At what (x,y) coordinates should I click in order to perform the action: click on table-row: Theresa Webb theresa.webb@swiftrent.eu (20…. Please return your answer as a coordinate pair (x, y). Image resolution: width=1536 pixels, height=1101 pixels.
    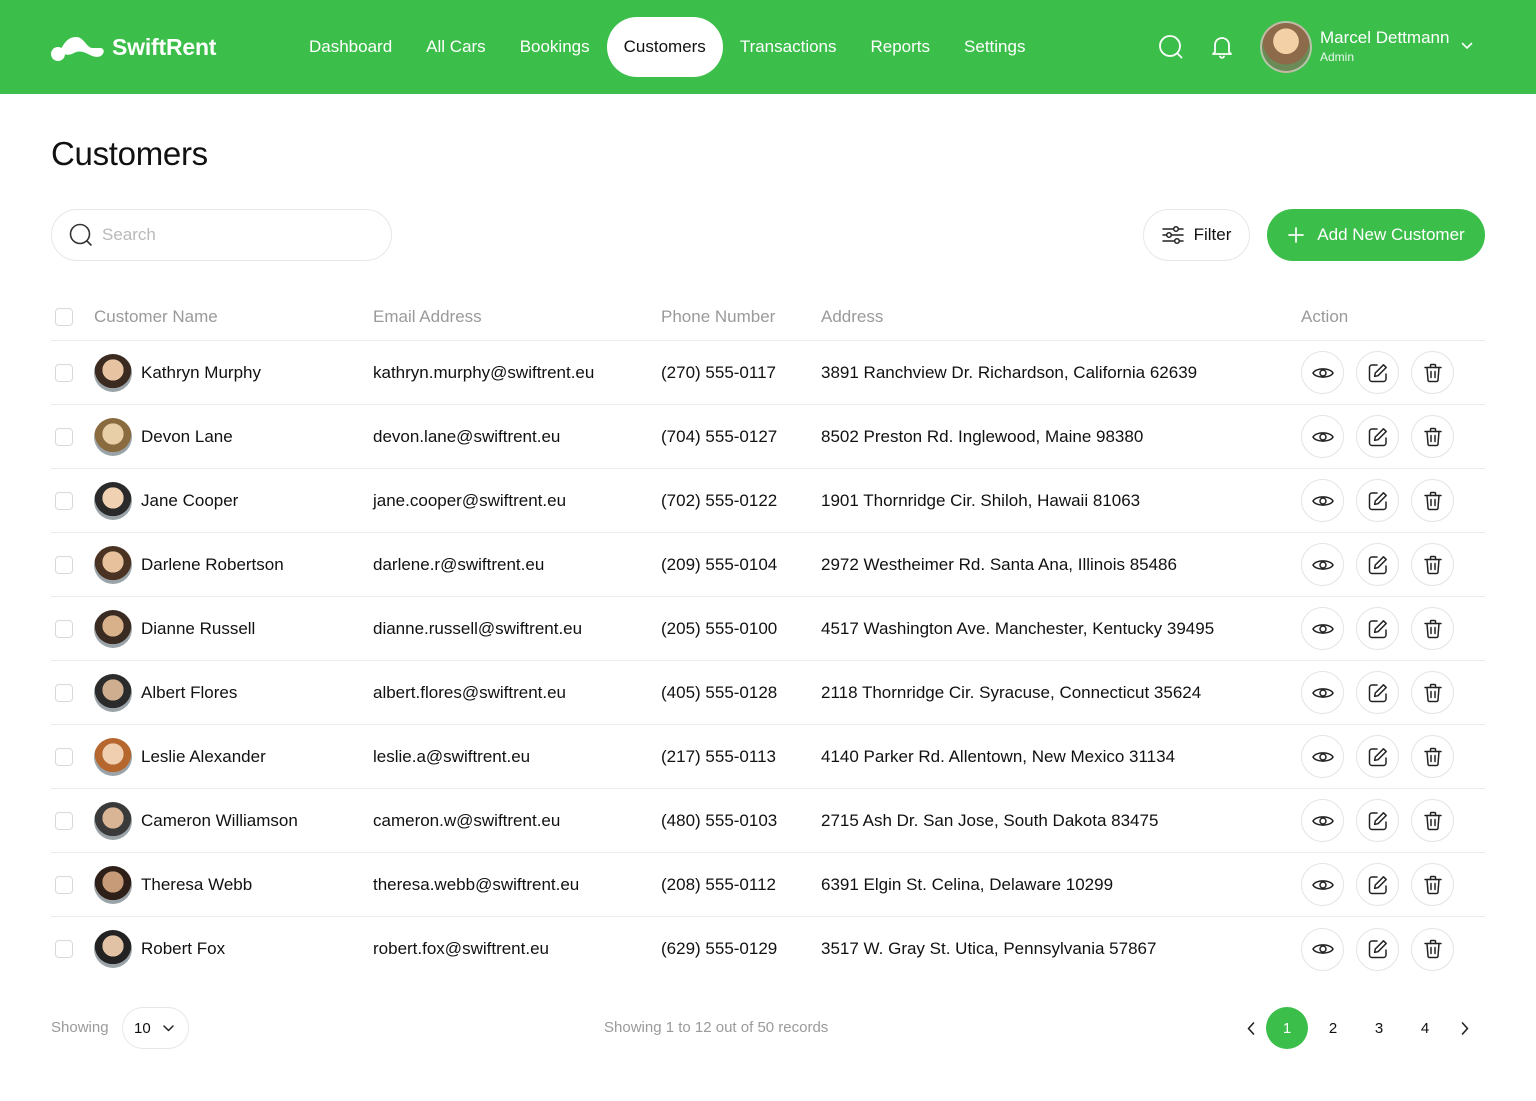
    Looking at the image, I should click on (768, 885).